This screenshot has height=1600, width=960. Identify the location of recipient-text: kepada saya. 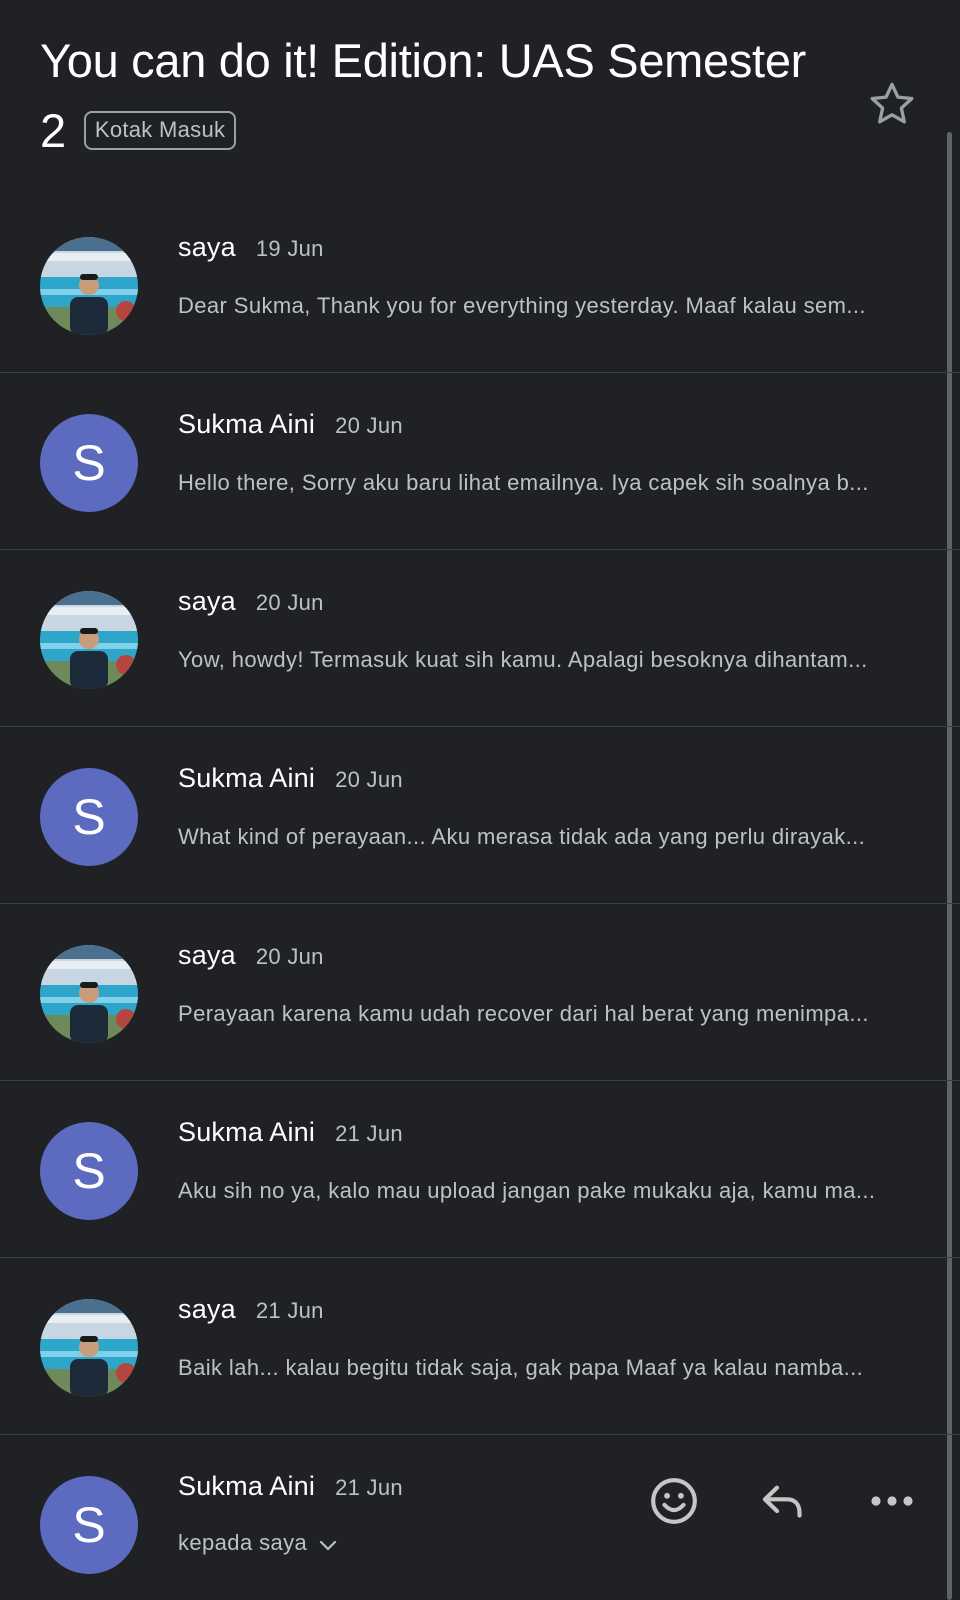
(243, 1542).